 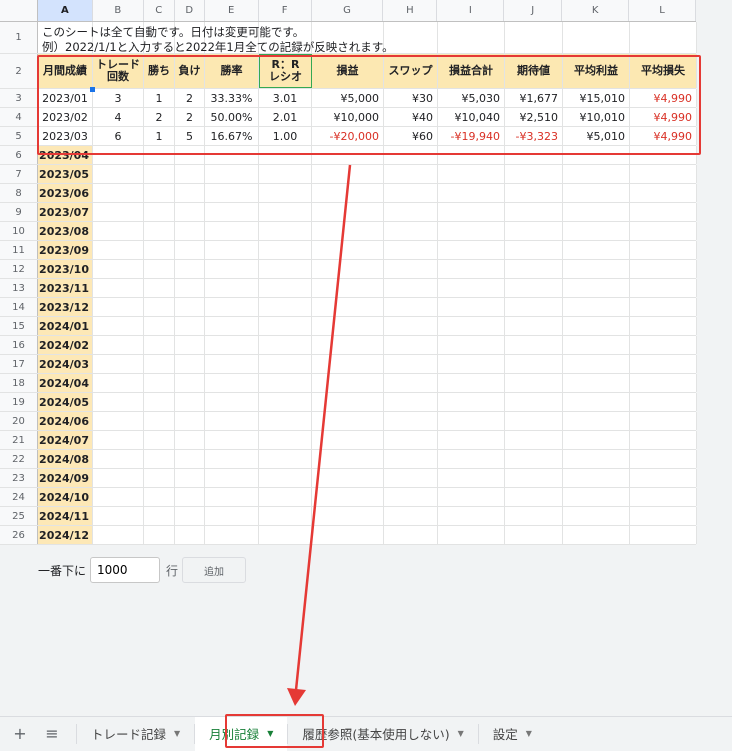 What do you see at coordinates (19, 345) in the screenshot?
I see `row-header: 16` at bounding box center [19, 345].